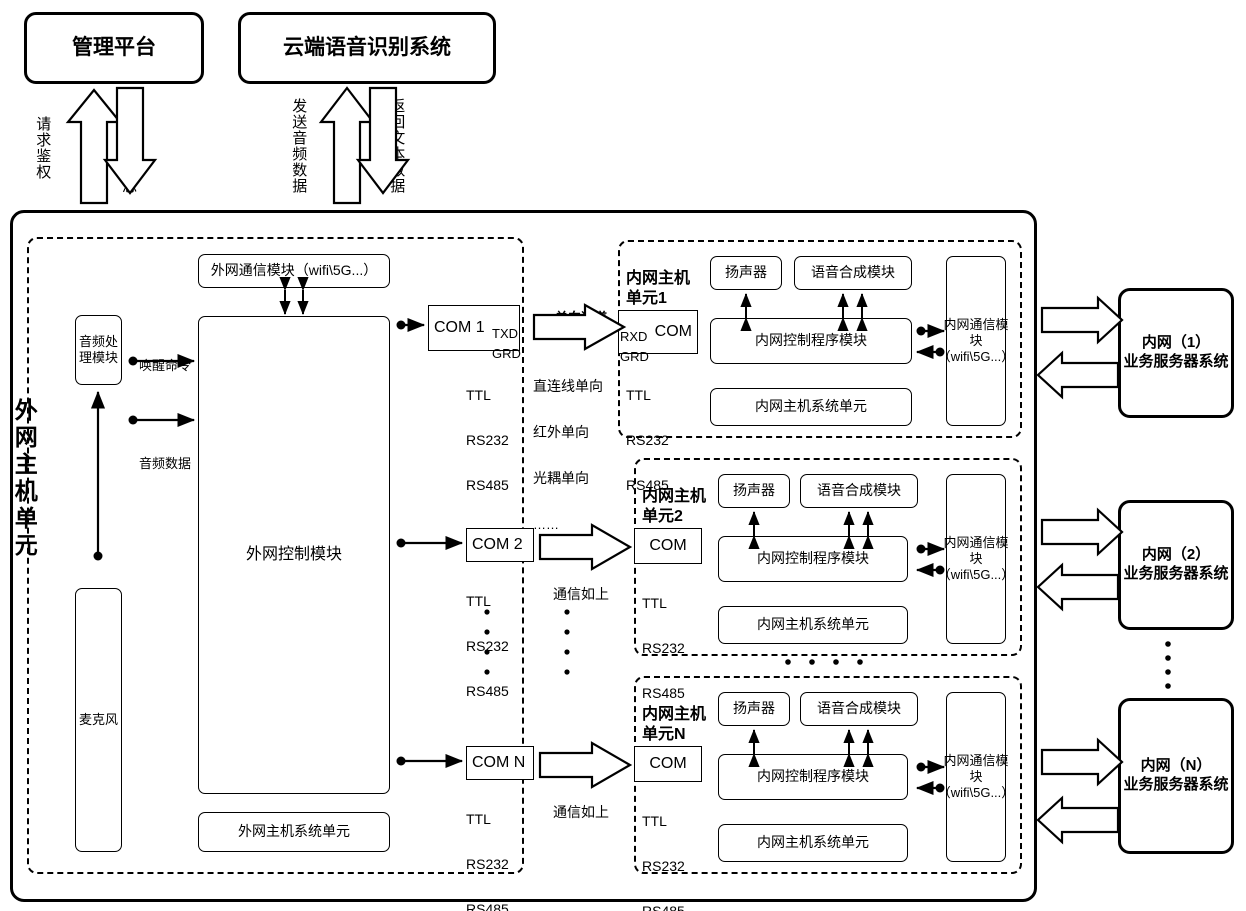 This screenshot has width=1246, height=911. I want to click on flow-label-request-auth: 请求鉴权, so click(43, 148).